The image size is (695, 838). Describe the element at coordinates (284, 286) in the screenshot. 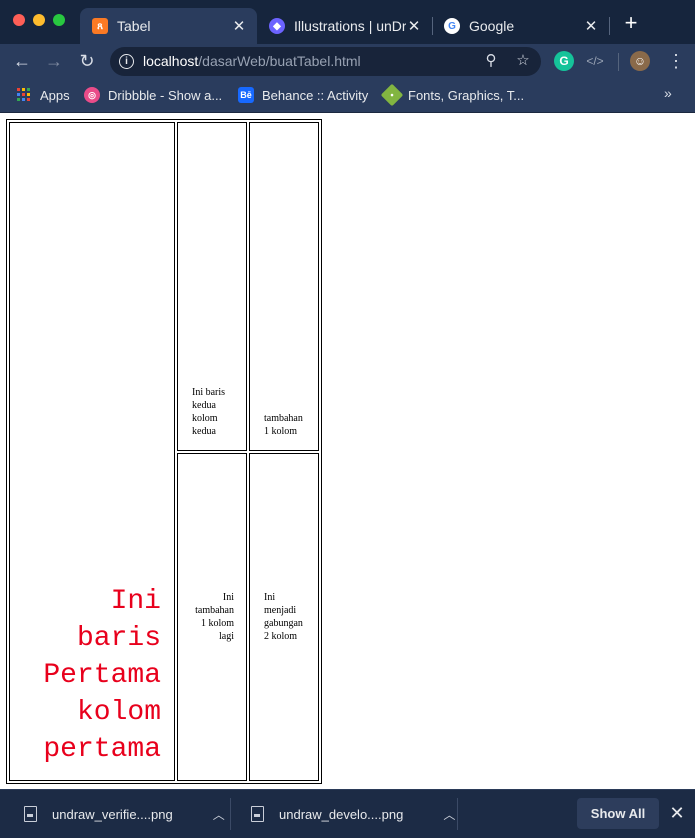

I see `table-cell-r1c3: tambahan 1 kolom` at that location.